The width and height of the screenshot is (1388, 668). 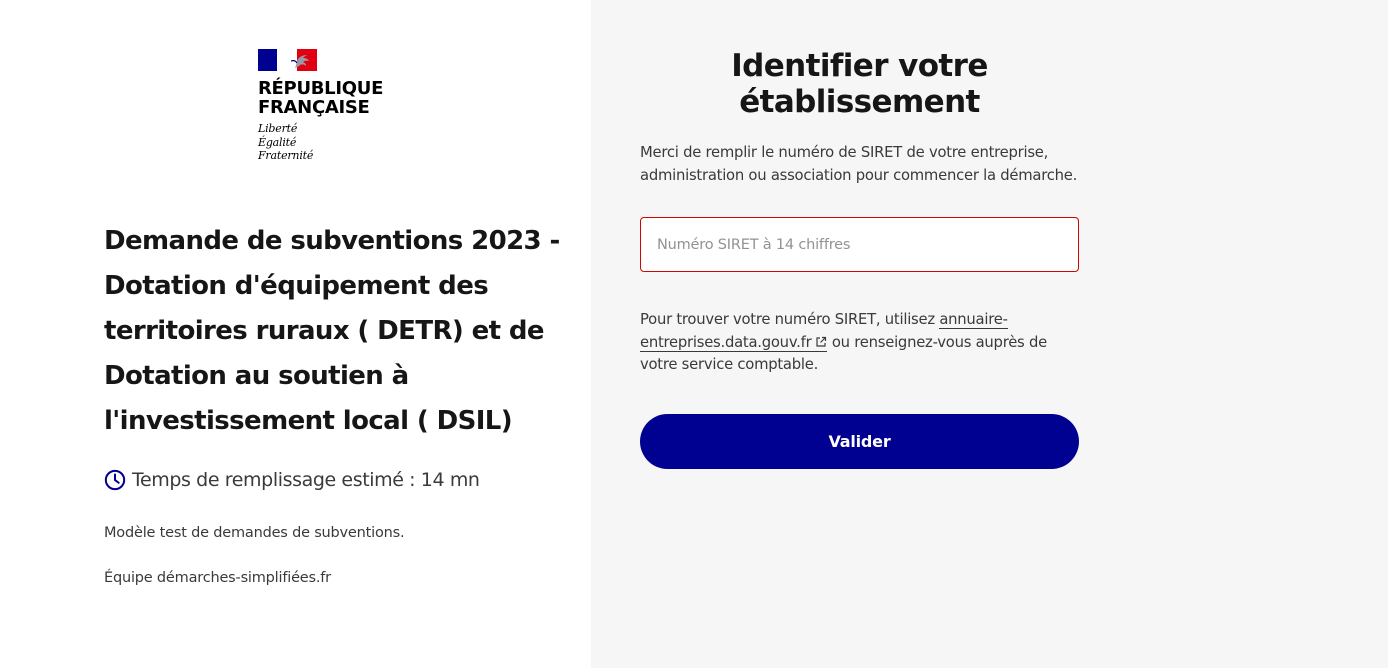 What do you see at coordinates (277, 142) in the screenshot?
I see `motto-line: Égalité` at bounding box center [277, 142].